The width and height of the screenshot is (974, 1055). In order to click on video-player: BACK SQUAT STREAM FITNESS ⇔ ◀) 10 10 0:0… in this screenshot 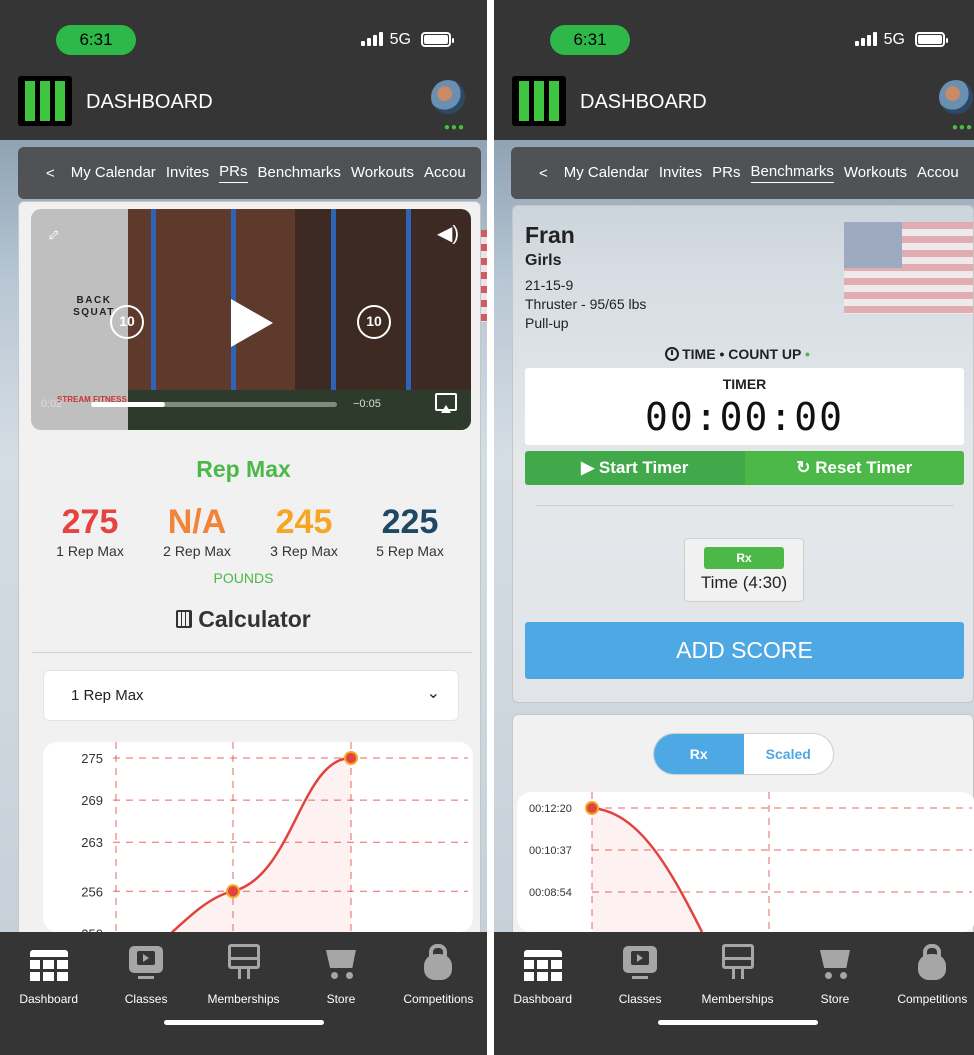, I will do `click(251, 319)`.